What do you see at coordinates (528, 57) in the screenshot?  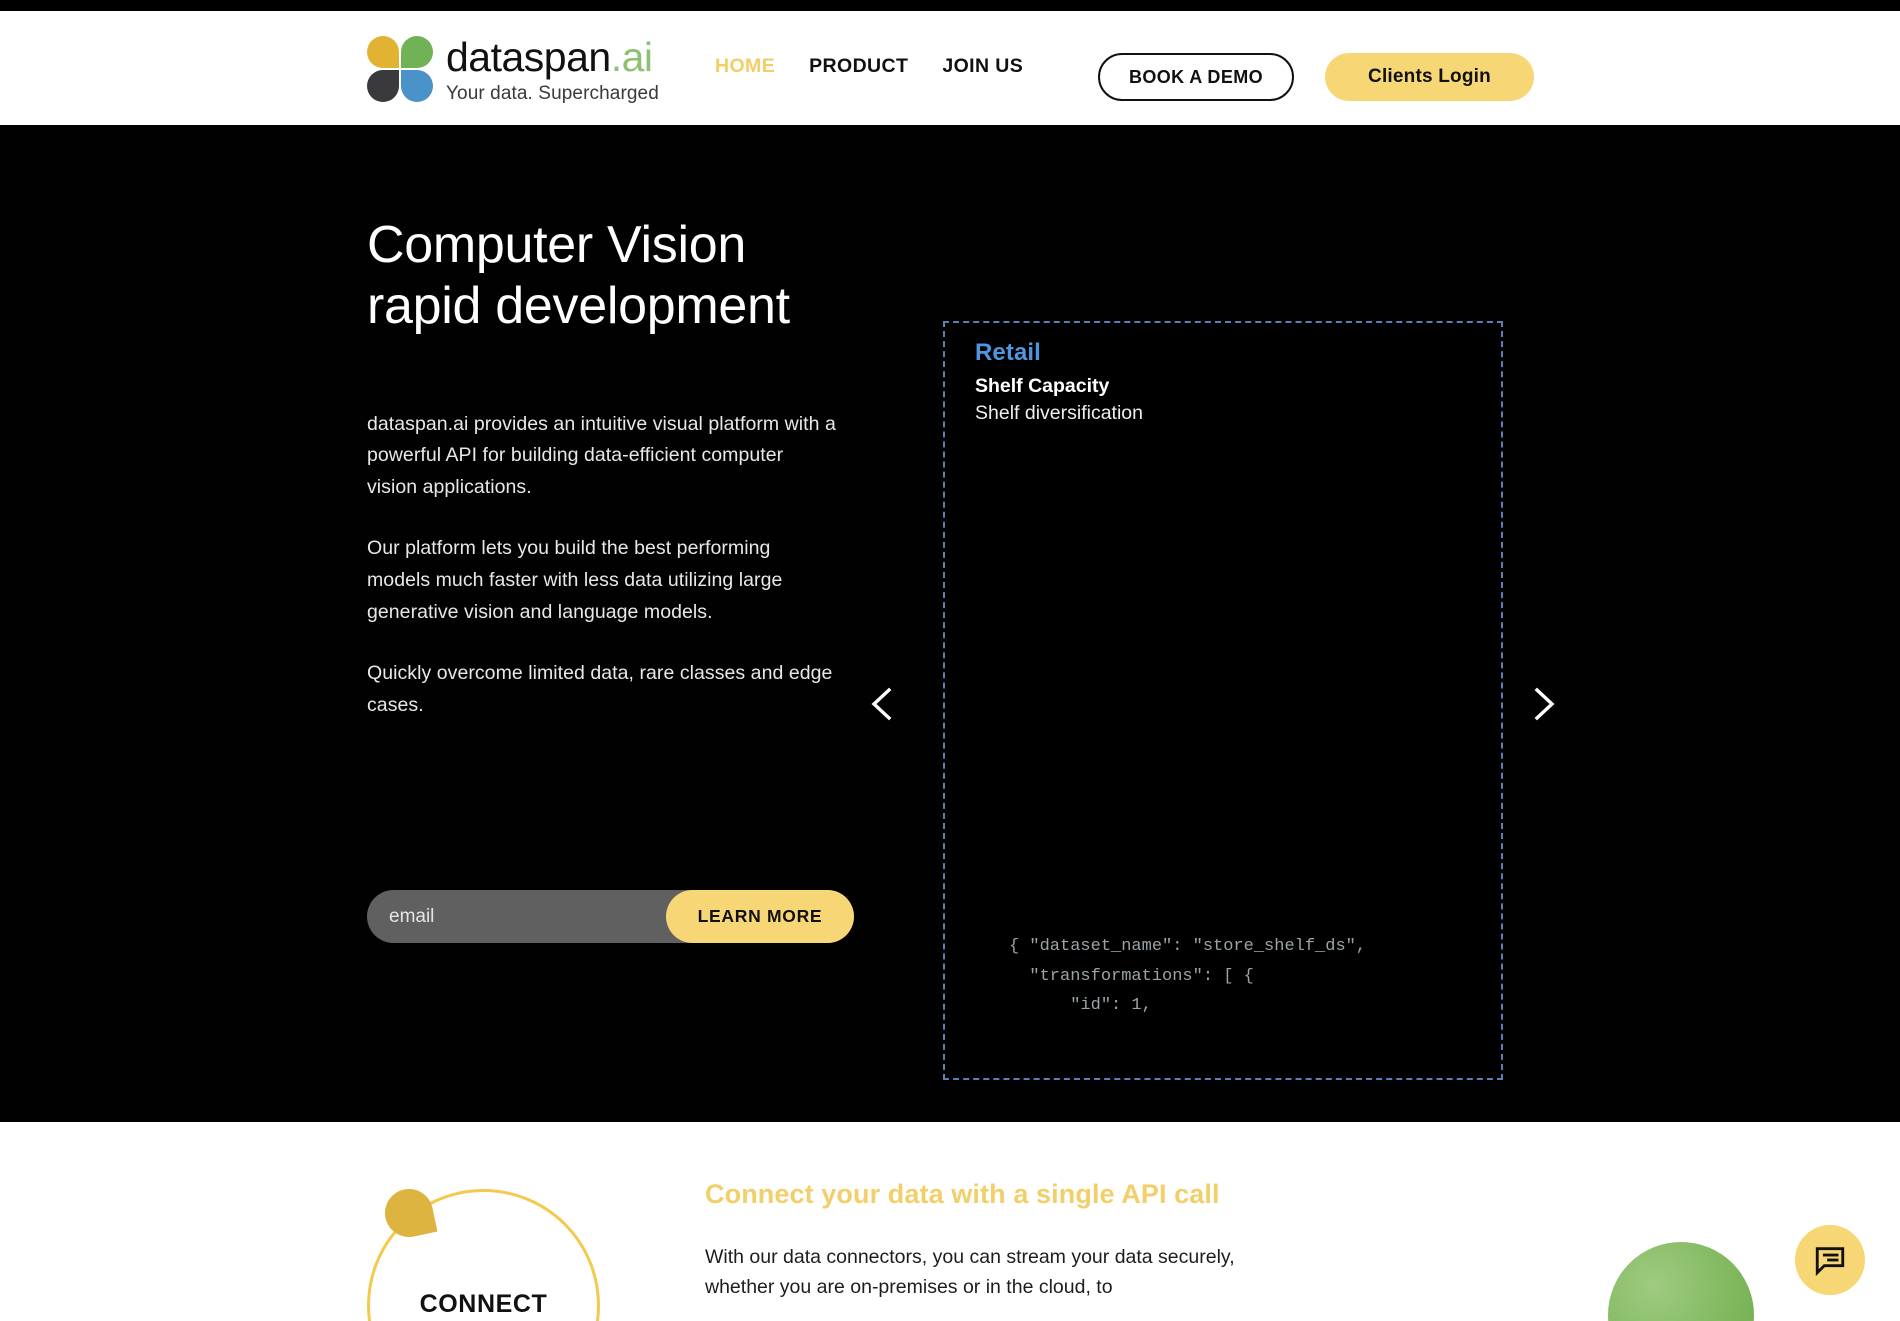 I see `logo-word-main: dataspan` at bounding box center [528, 57].